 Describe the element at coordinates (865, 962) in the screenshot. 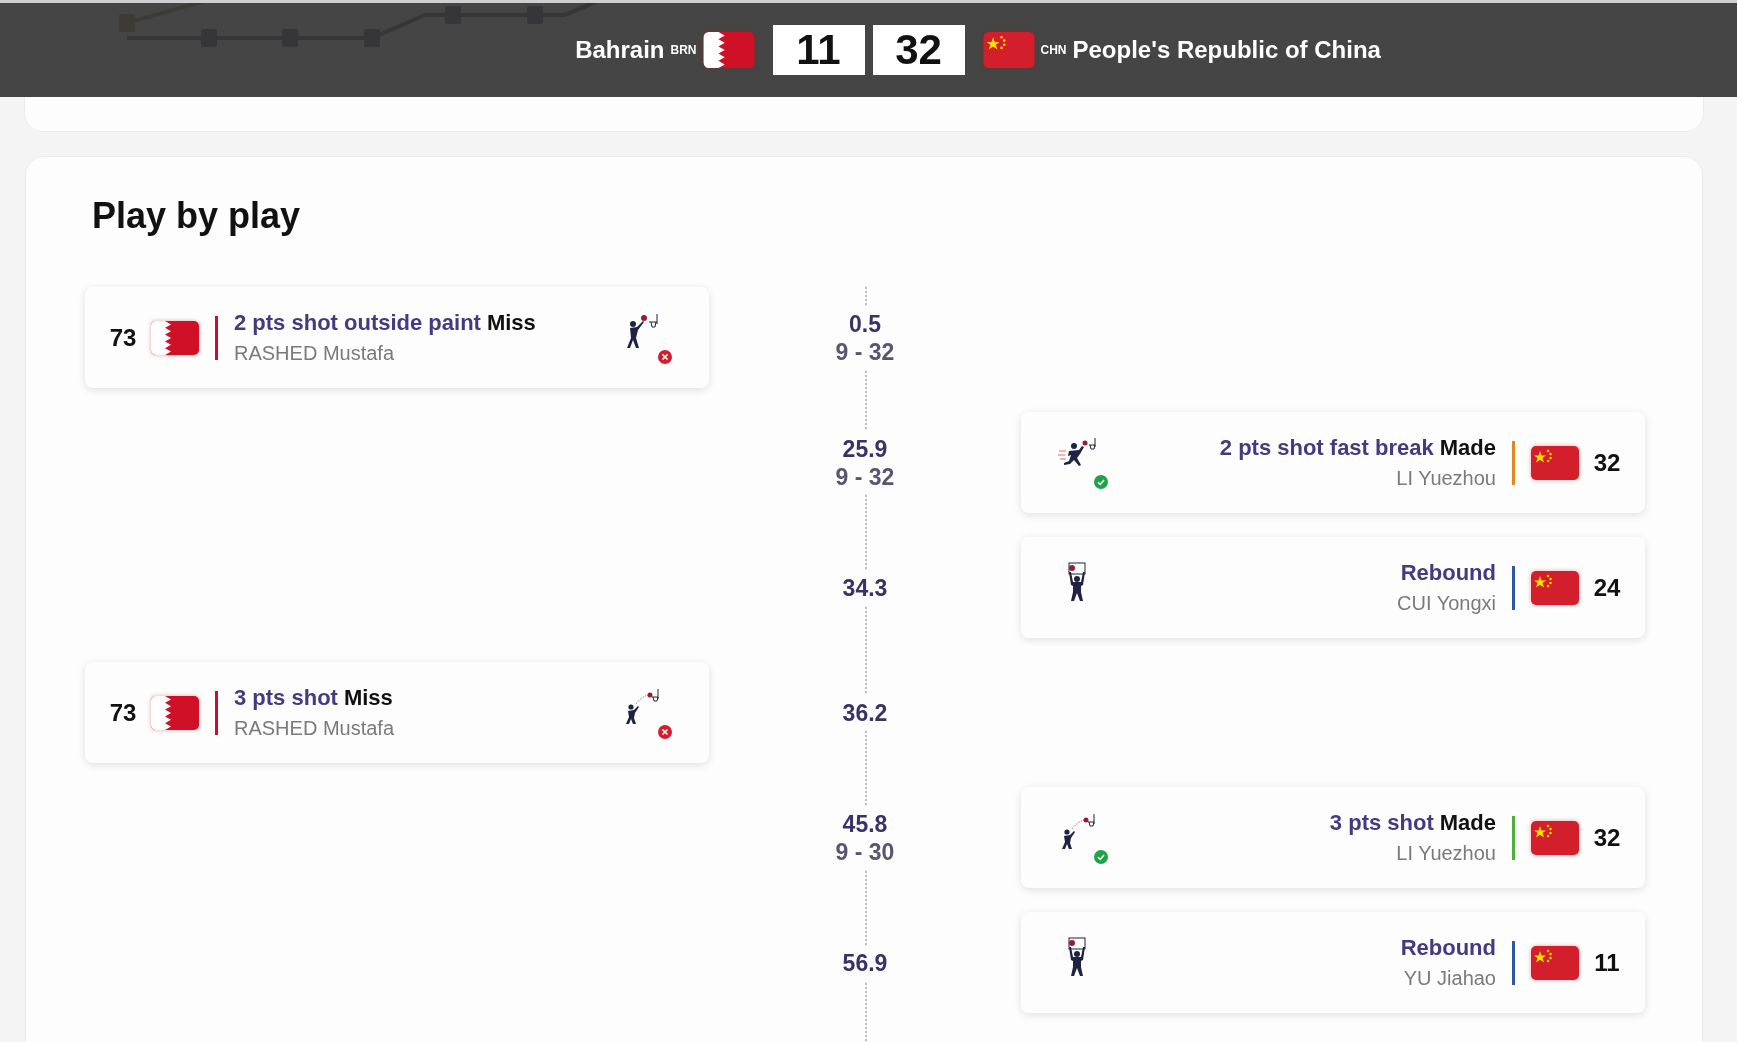

I see `game-time: 56.9` at that location.